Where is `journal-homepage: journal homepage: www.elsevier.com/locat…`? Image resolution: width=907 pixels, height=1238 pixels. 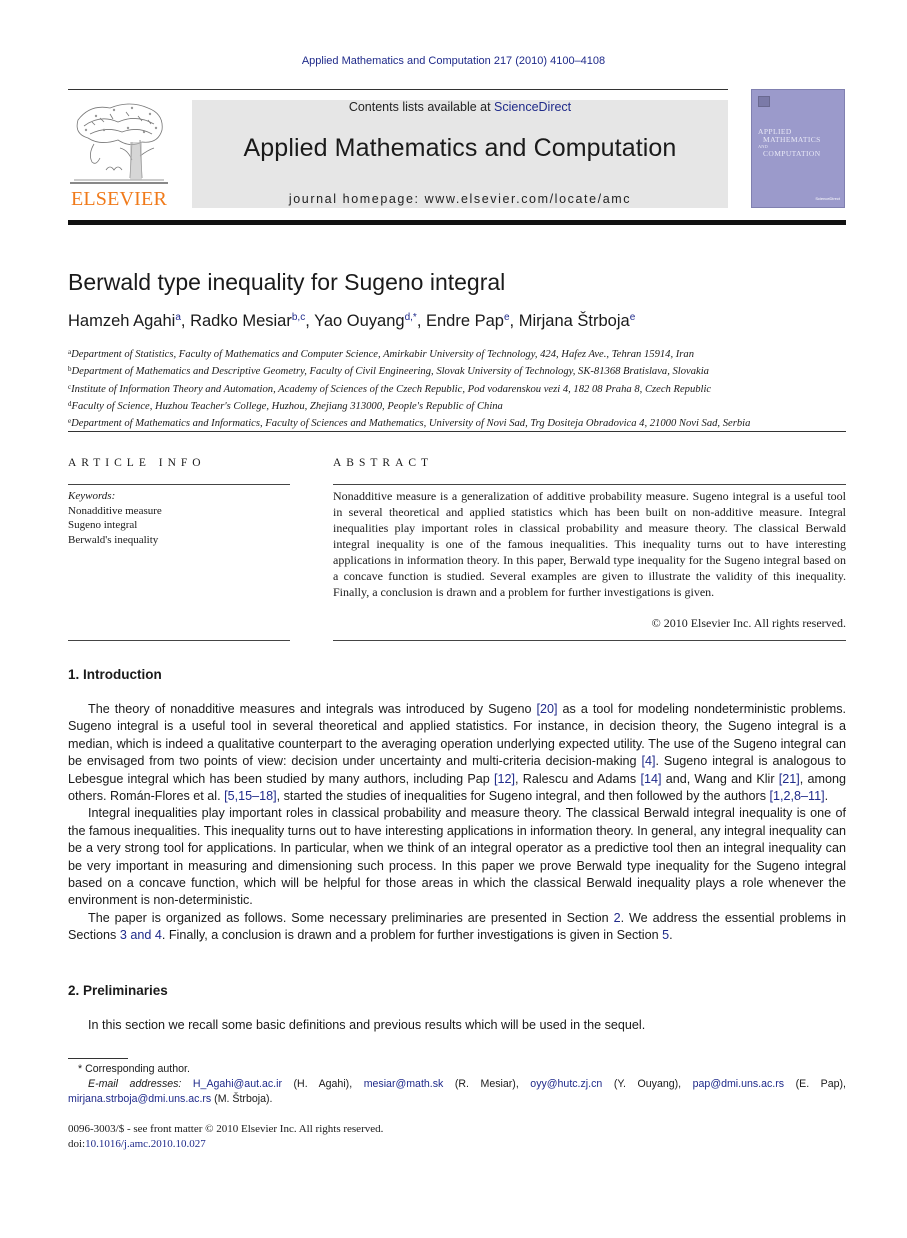
journal-homepage: journal homepage: www.elsevier.com/locat… is located at coordinates (460, 199).